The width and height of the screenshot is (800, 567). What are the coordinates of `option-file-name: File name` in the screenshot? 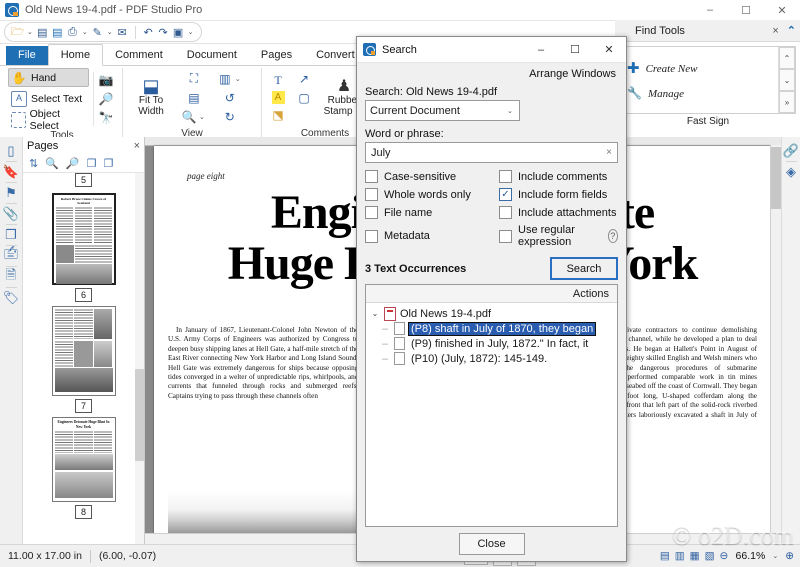 It's located at (432, 212).